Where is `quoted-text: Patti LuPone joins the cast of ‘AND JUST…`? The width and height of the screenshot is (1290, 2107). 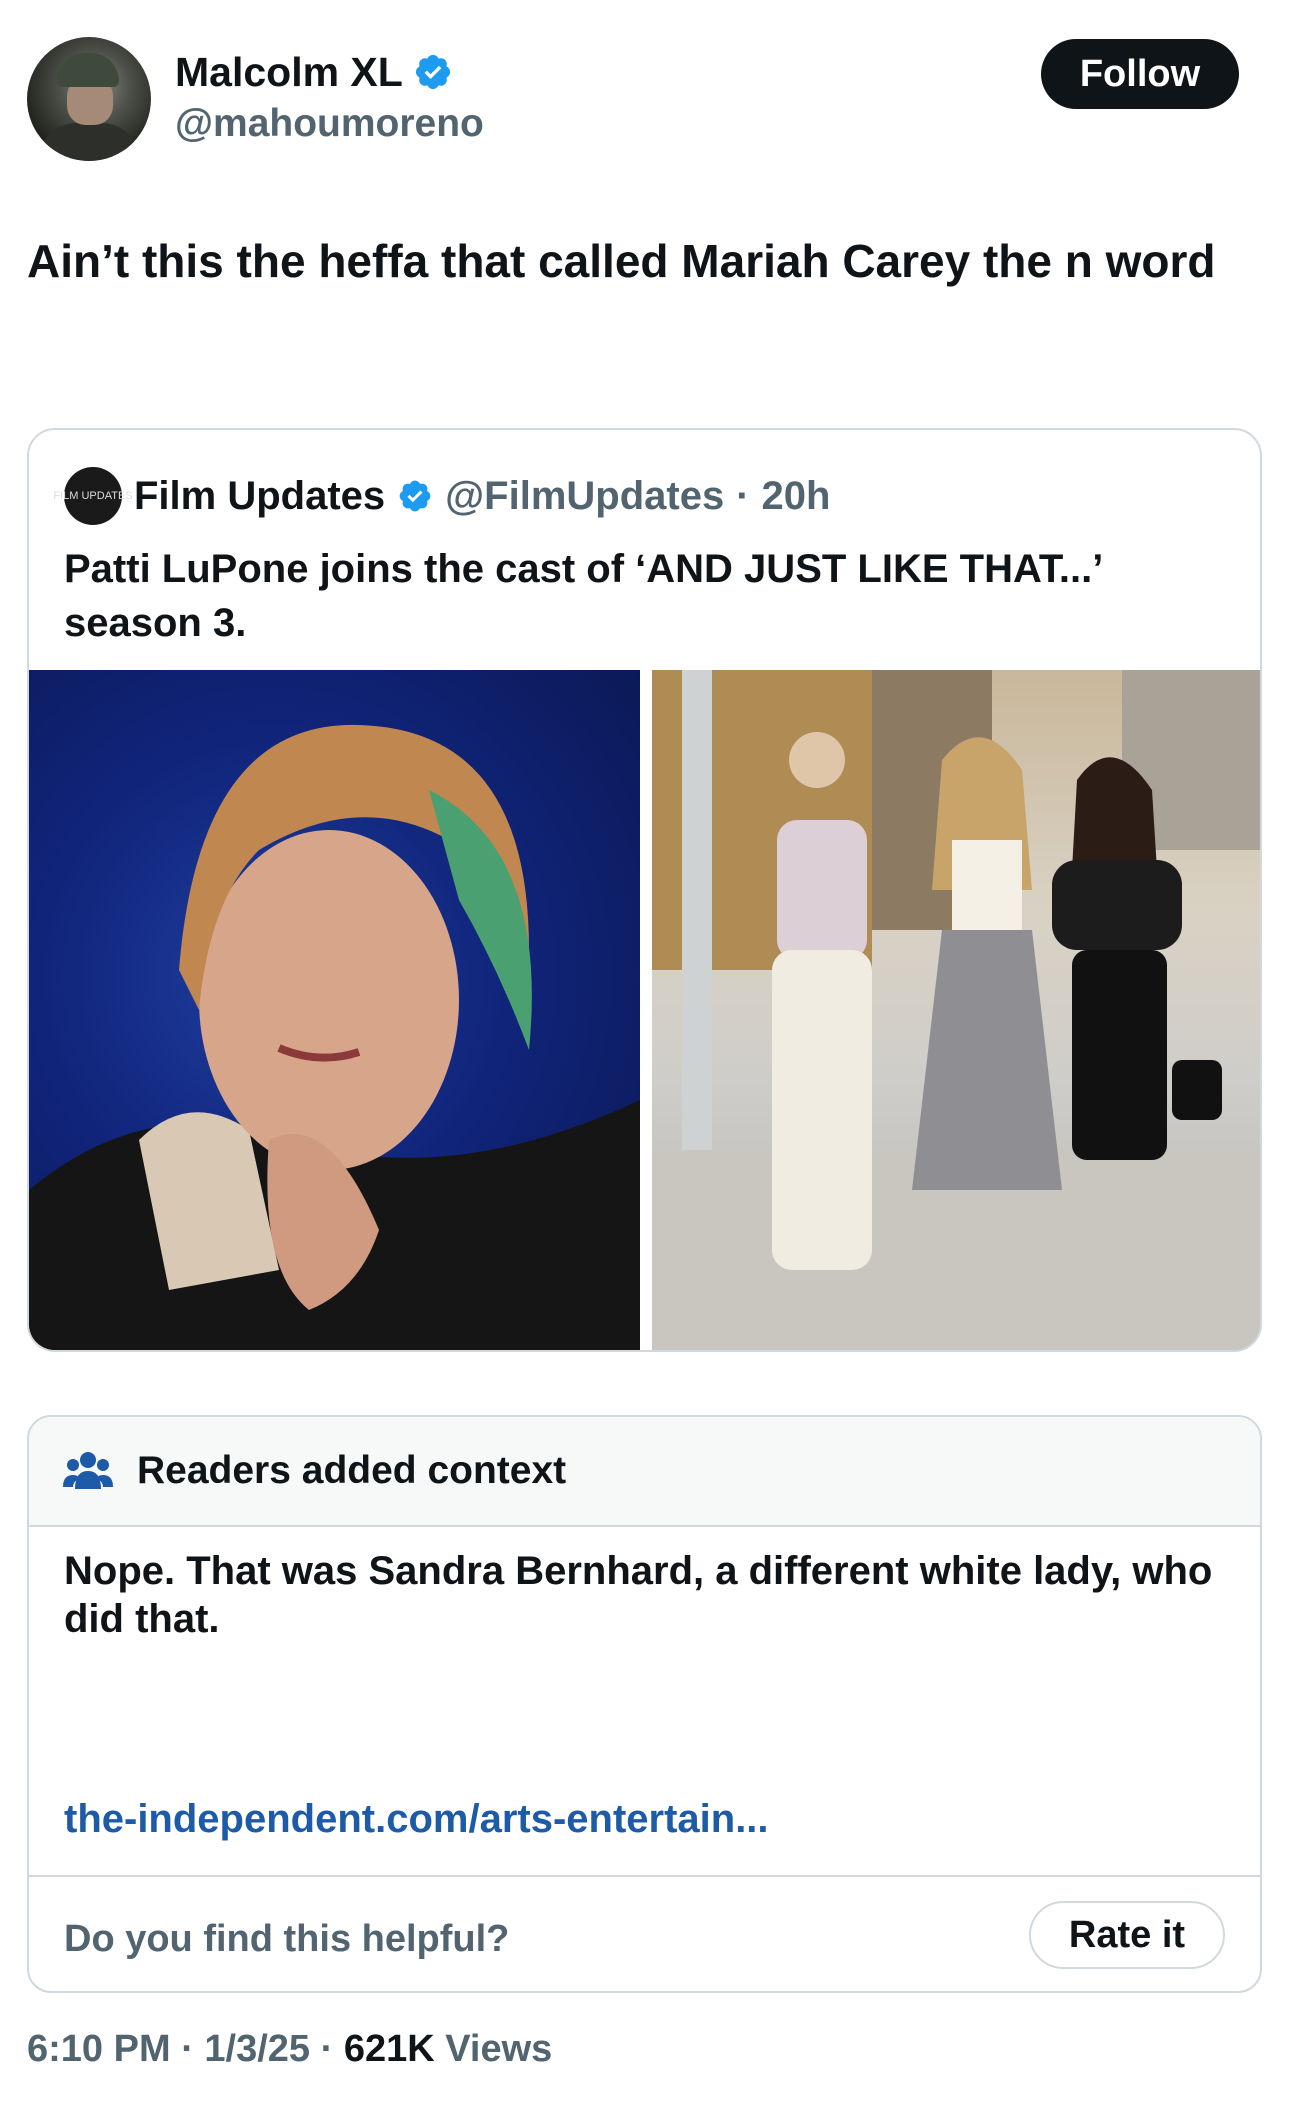 quoted-text: Patti LuPone joins the cast of ‘AND JUST… is located at coordinates (583, 596).